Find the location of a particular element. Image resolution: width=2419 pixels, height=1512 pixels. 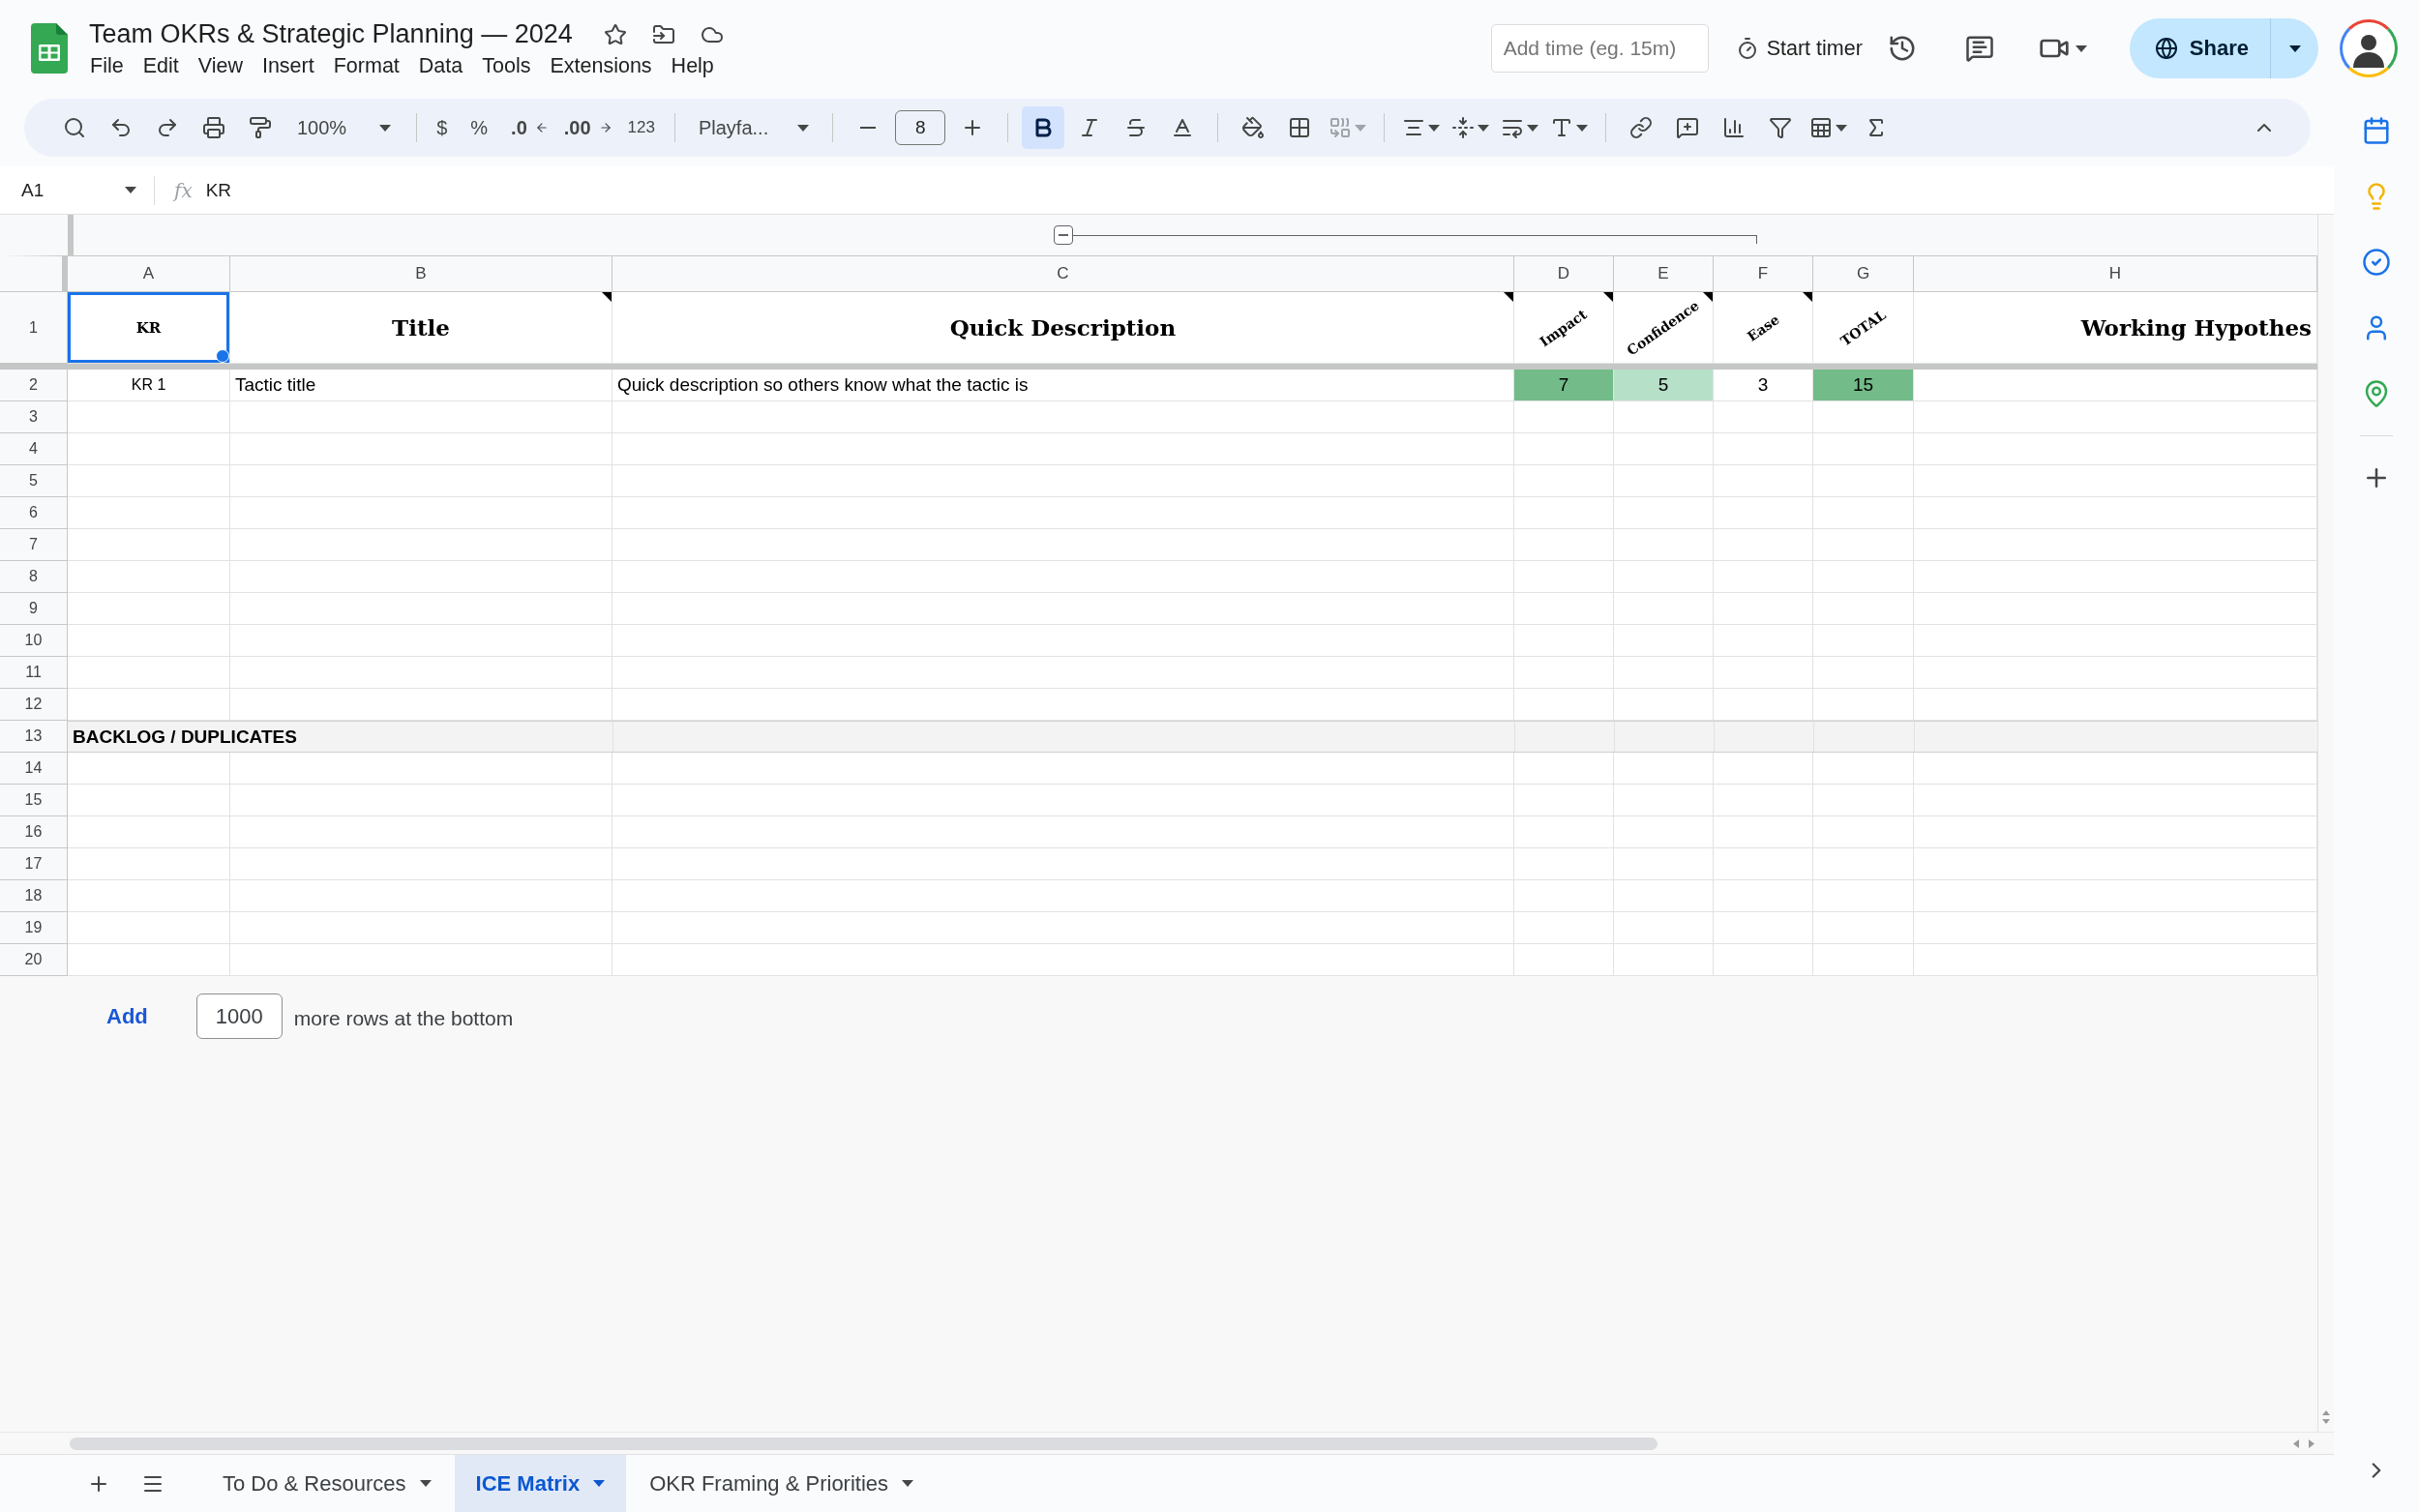

star-icon is located at coordinates (615, 34).